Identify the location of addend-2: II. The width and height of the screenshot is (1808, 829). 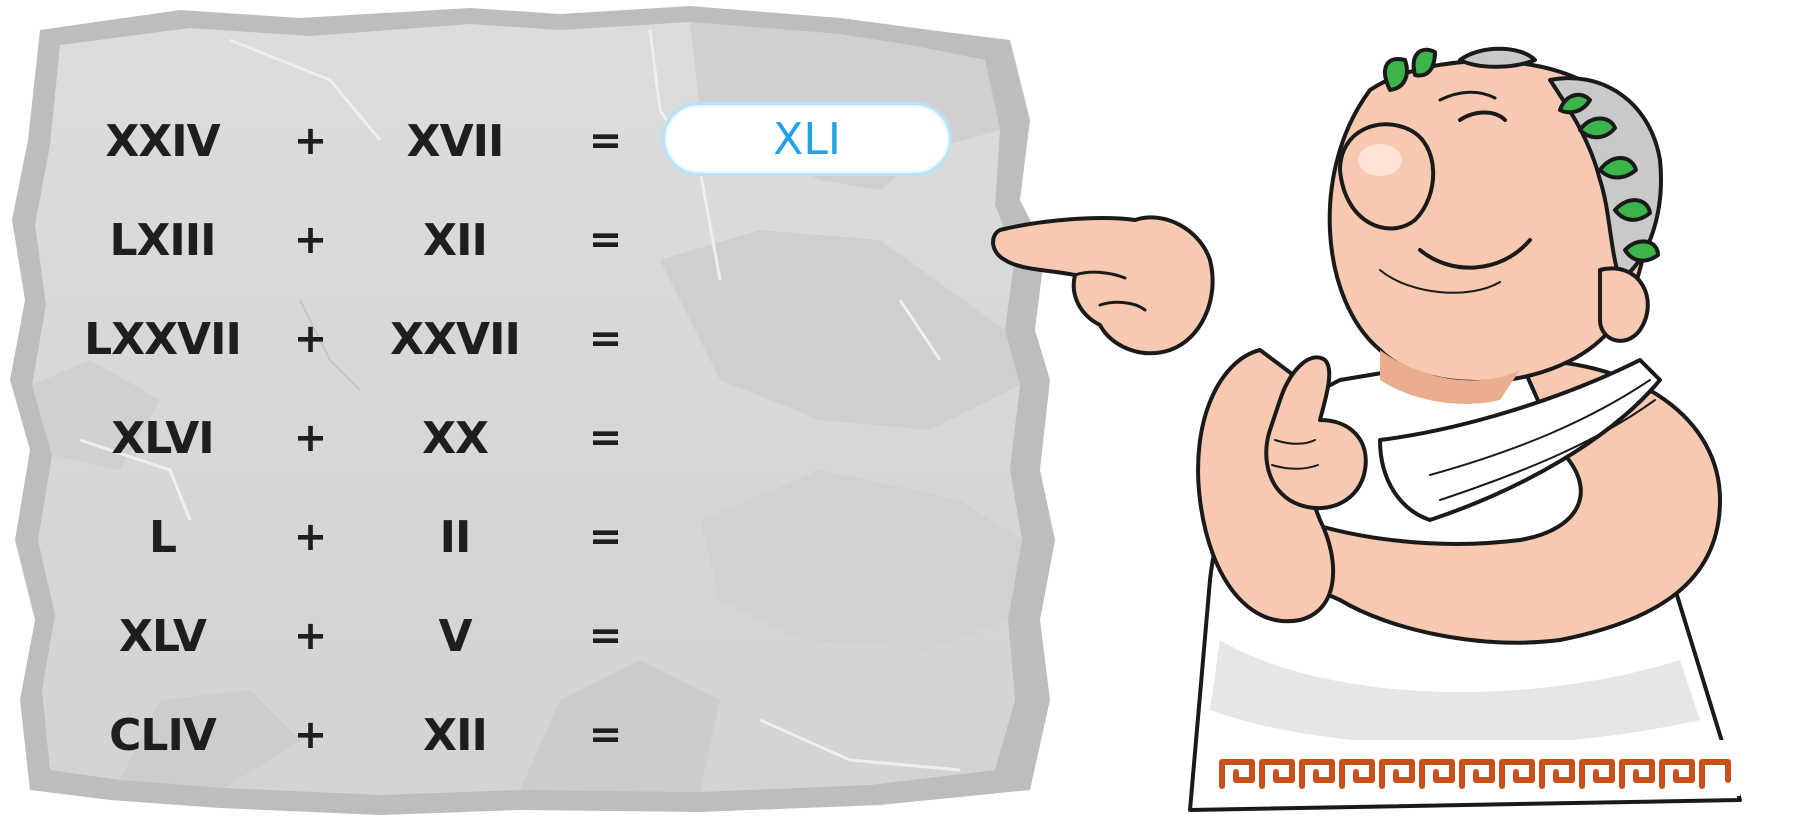
(455, 537).